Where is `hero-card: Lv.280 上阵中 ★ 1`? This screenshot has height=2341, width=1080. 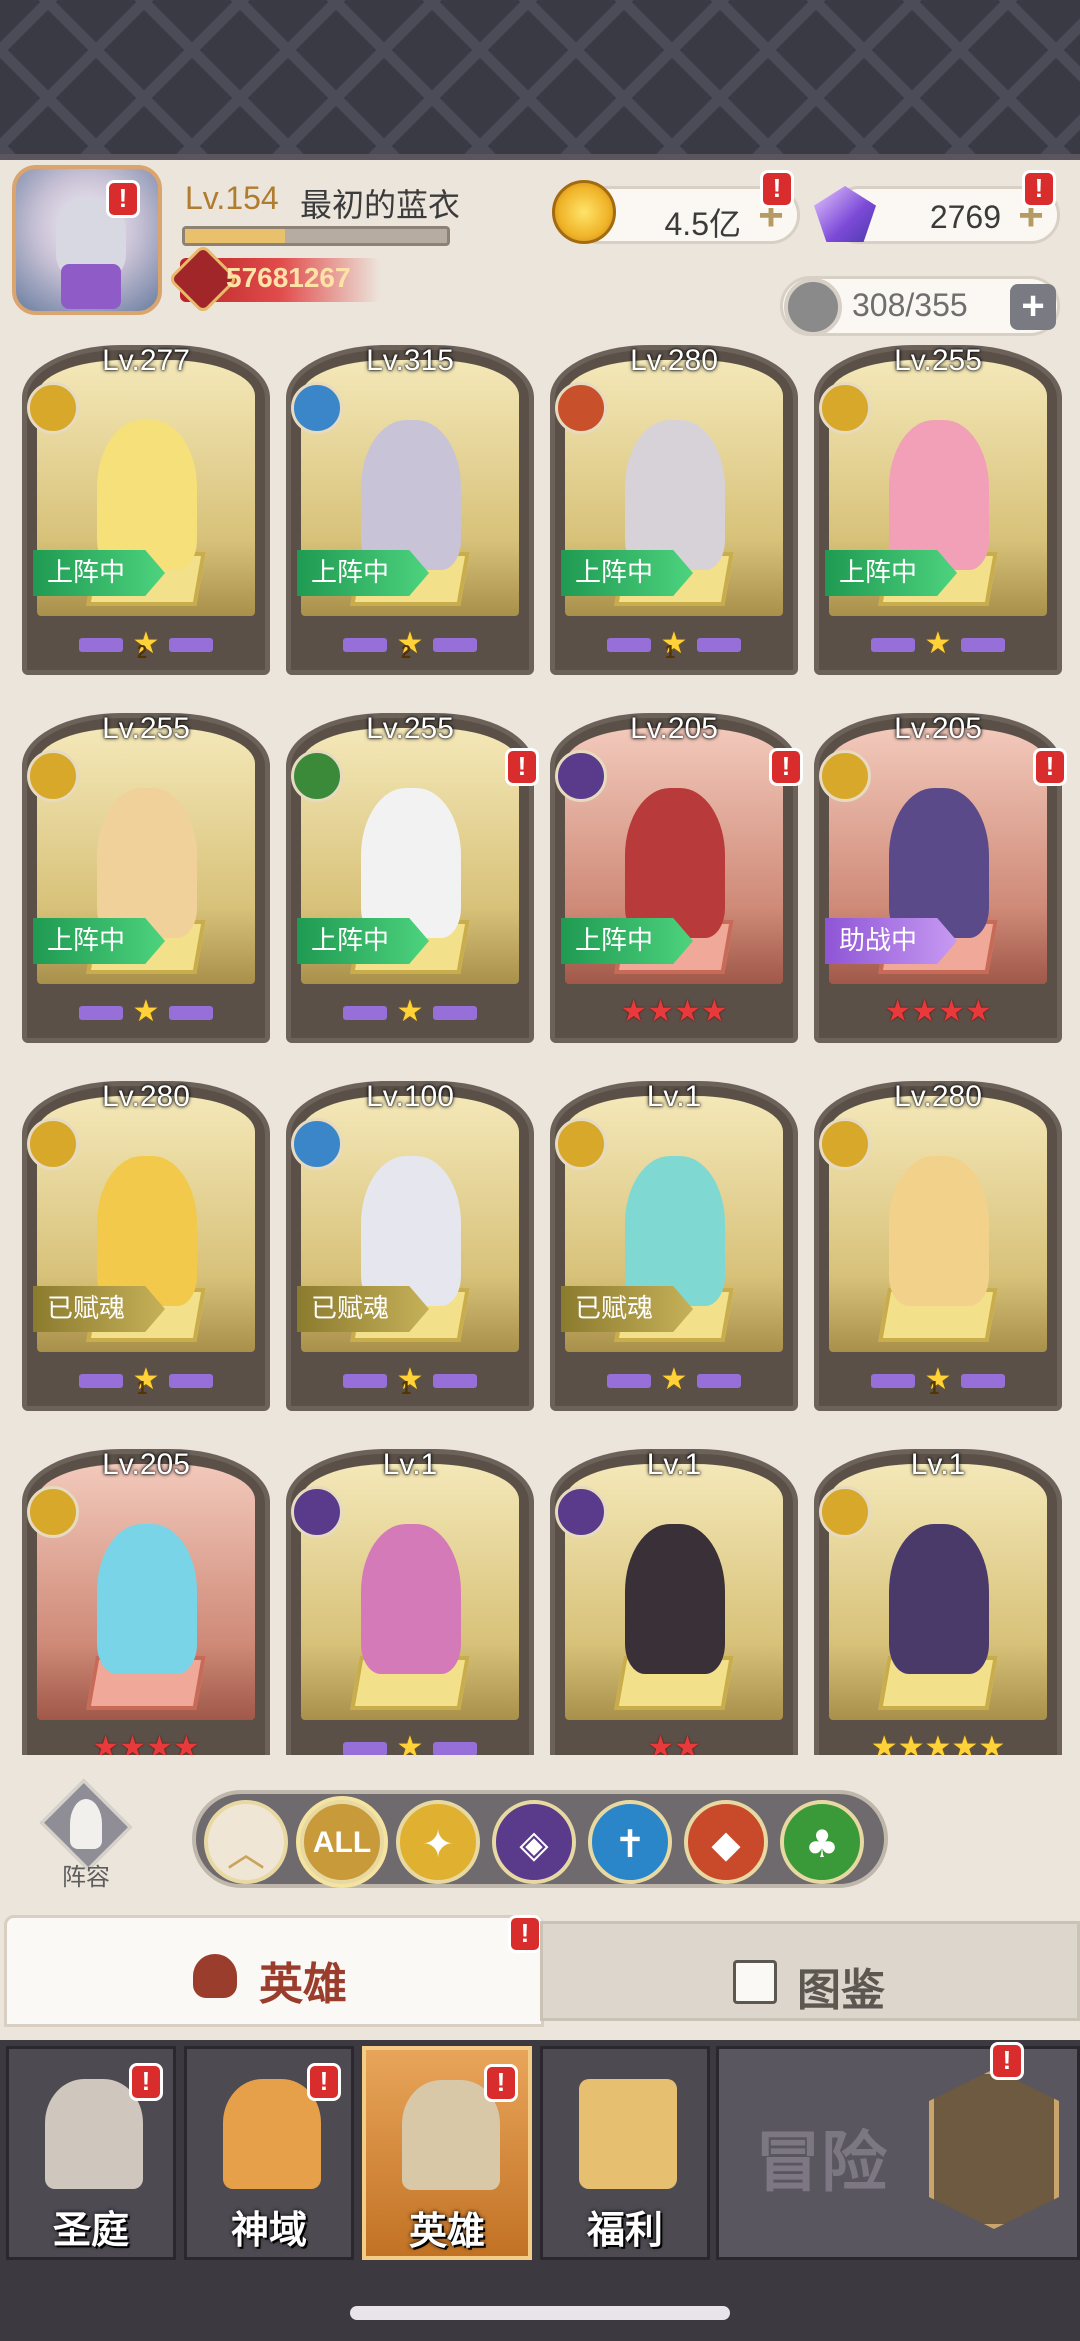 hero-card: Lv.280 上阵中 ★ 1 is located at coordinates (674, 510).